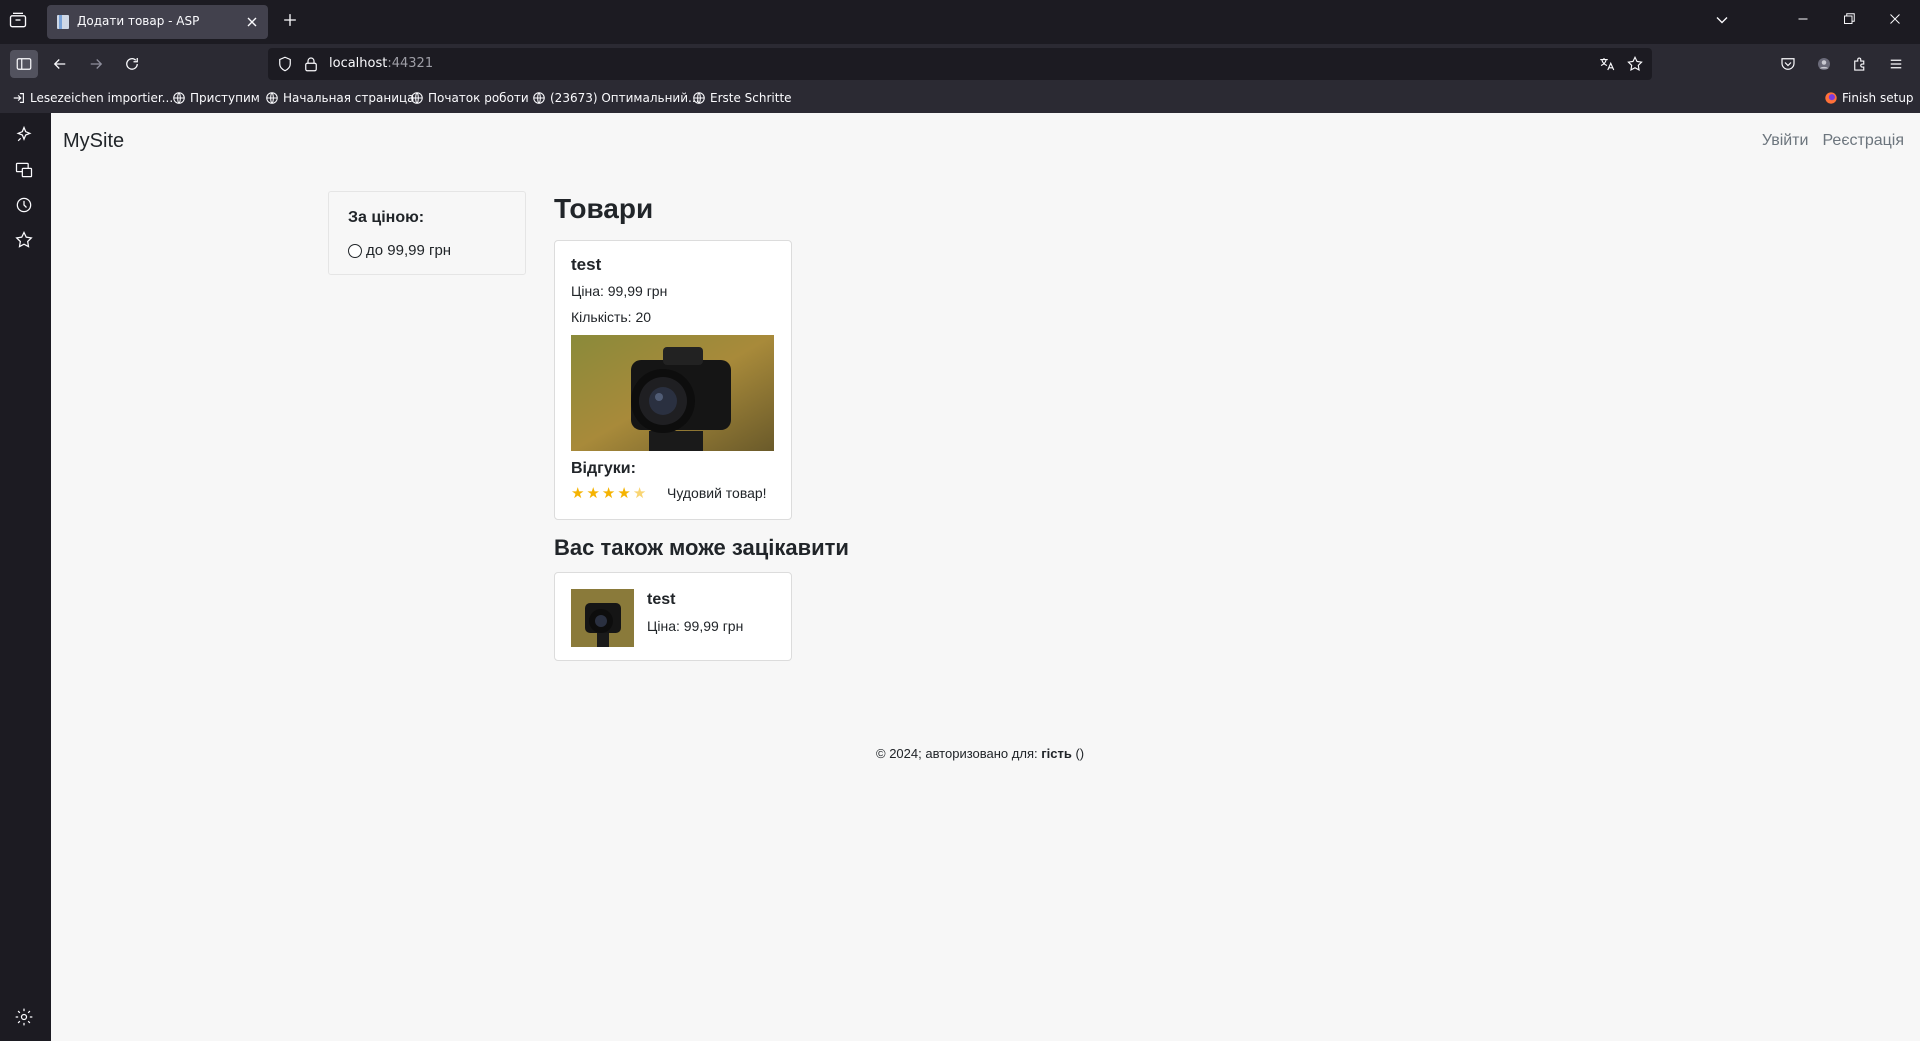  Describe the element at coordinates (586, 264) in the screenshot. I see `product-name: test` at that location.